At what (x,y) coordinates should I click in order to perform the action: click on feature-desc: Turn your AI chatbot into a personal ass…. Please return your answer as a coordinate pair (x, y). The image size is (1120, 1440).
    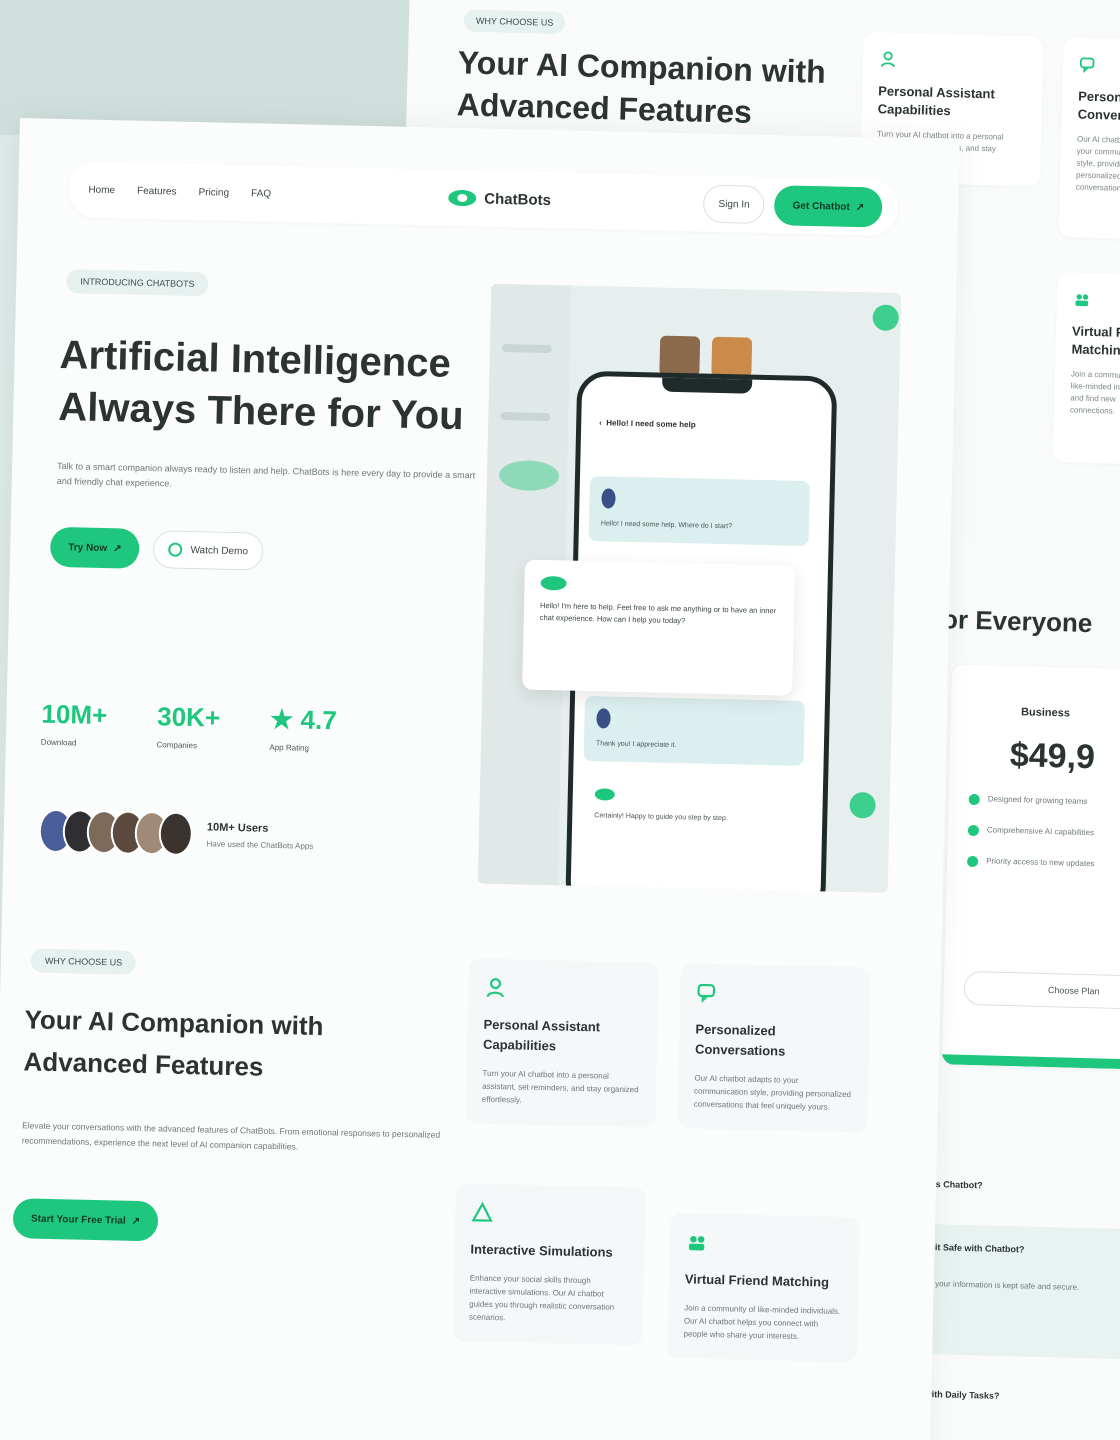
    Looking at the image, I should click on (560, 1086).